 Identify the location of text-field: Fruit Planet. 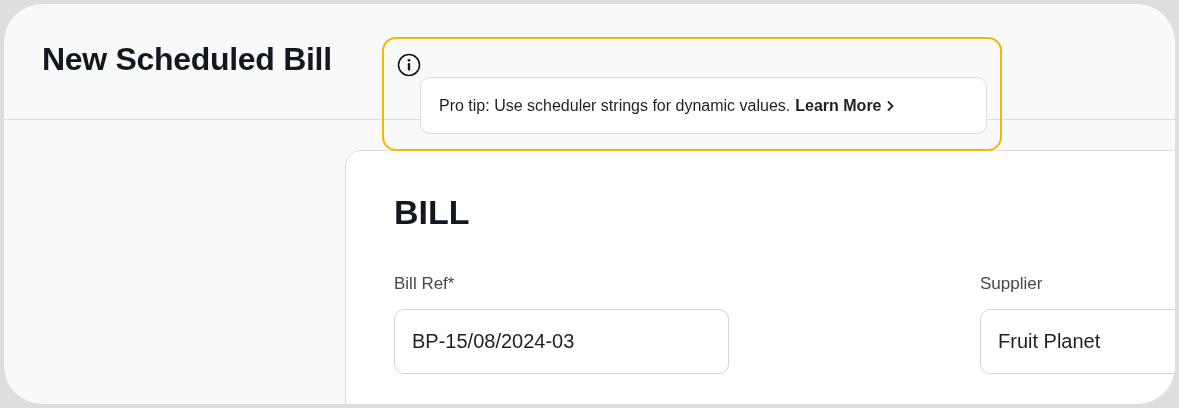
(1077, 341).